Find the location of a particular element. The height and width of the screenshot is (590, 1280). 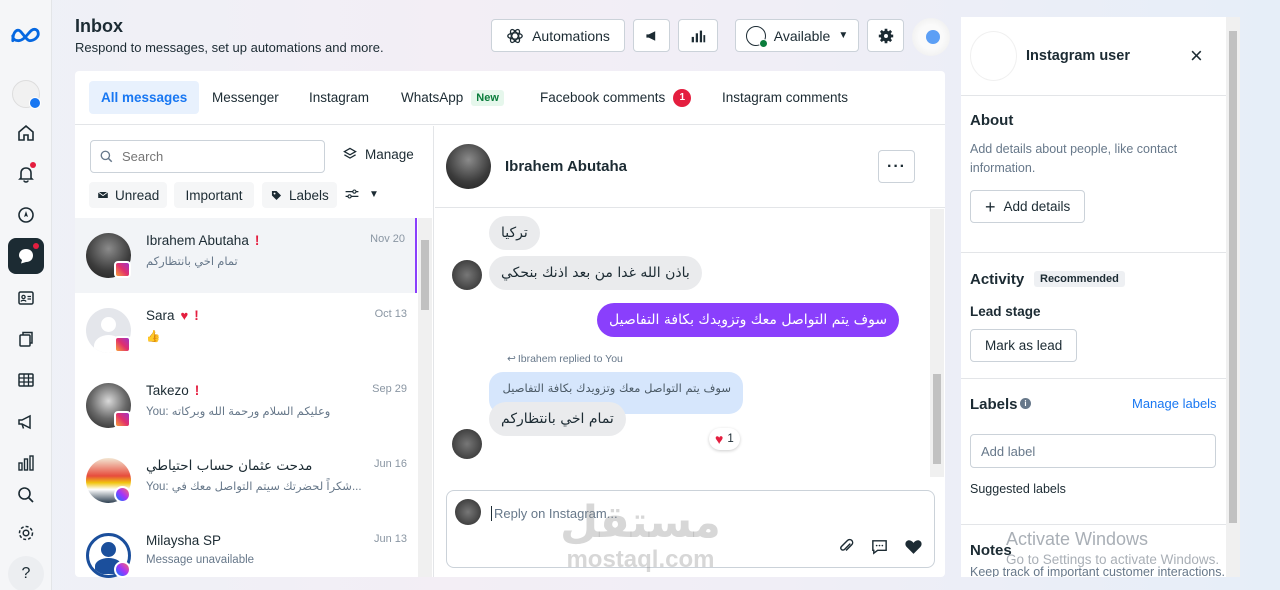

tab-label: Instagram comments is located at coordinates (785, 97).